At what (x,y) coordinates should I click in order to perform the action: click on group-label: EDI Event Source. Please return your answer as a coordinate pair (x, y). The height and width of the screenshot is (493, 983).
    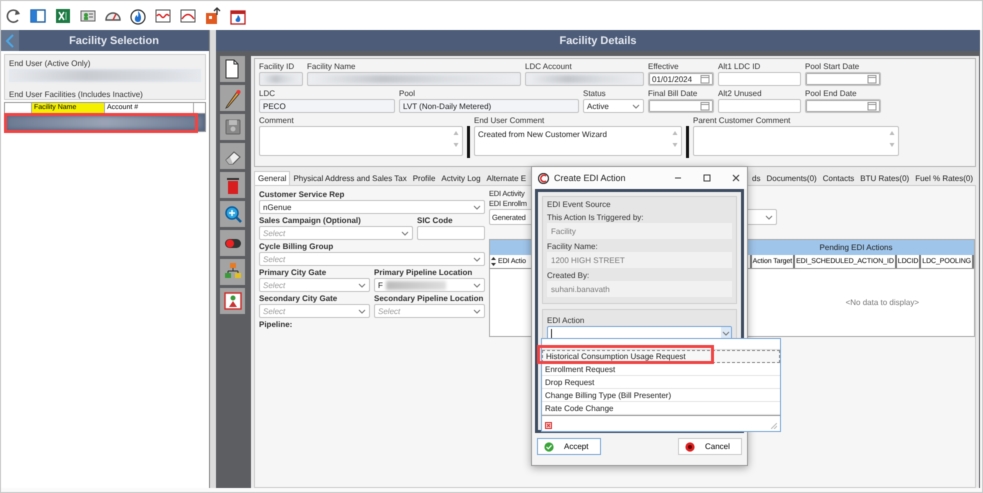
    Looking at the image, I should click on (579, 204).